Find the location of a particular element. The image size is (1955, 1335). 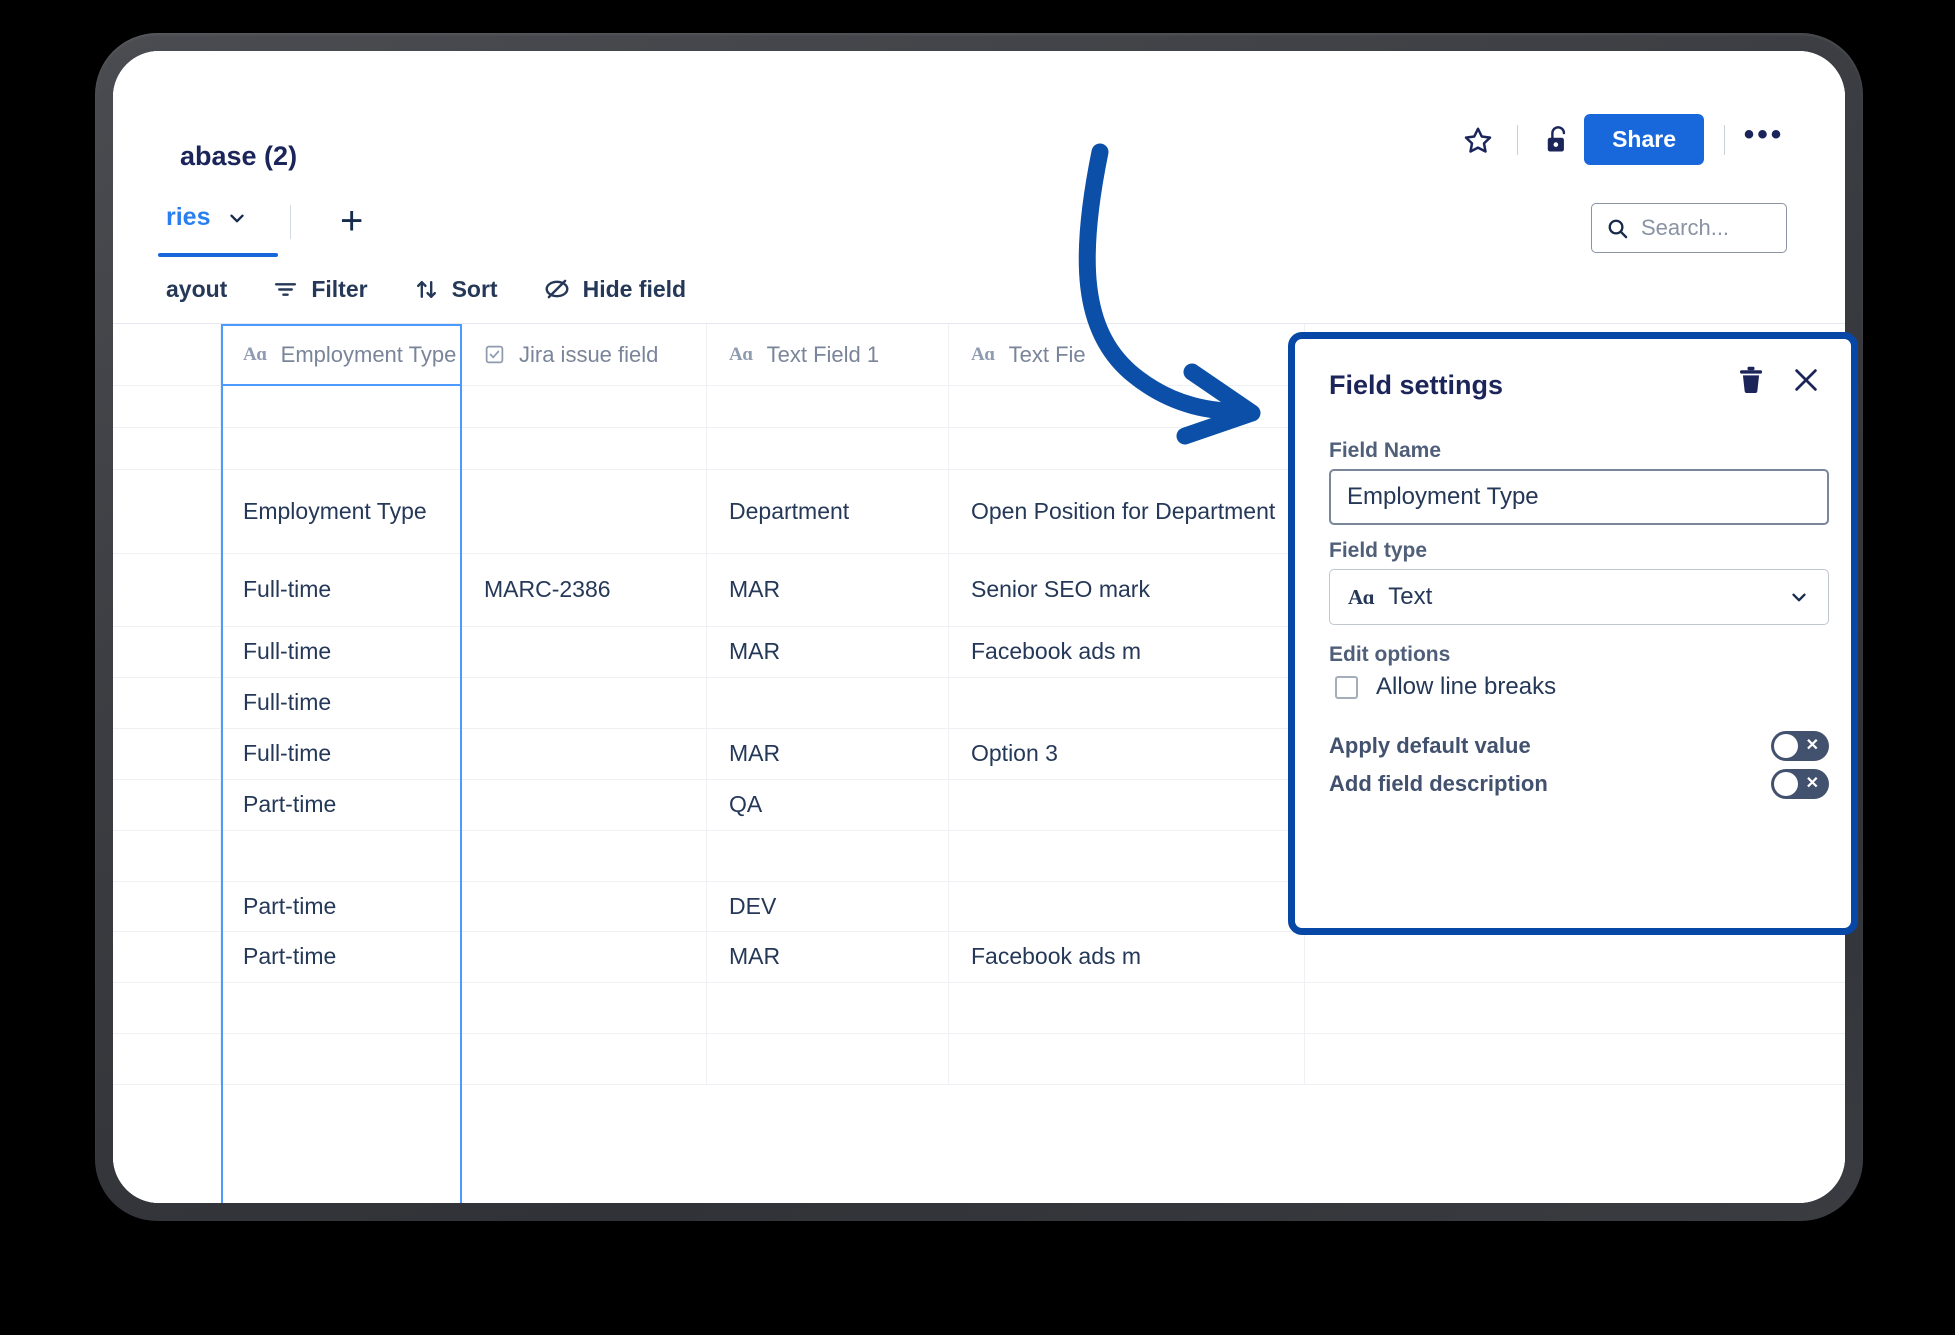

sort-button: Sort is located at coordinates (456, 289).